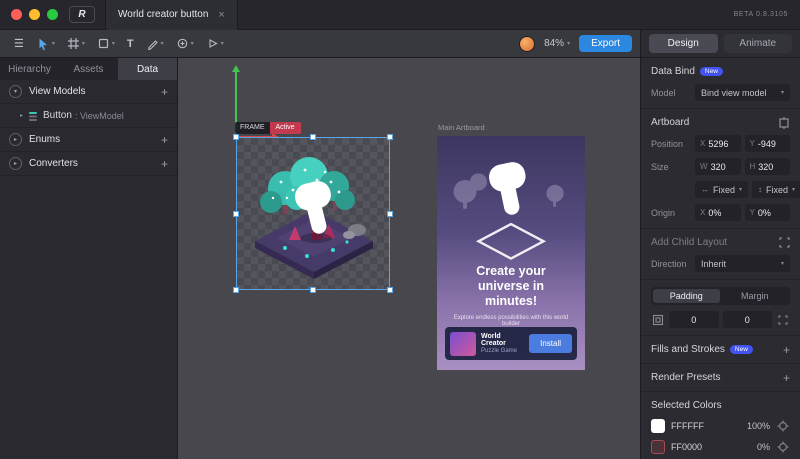  What do you see at coordinates (747, 319) in the screenshot?
I see `padding-v-field: 0` at bounding box center [747, 319].